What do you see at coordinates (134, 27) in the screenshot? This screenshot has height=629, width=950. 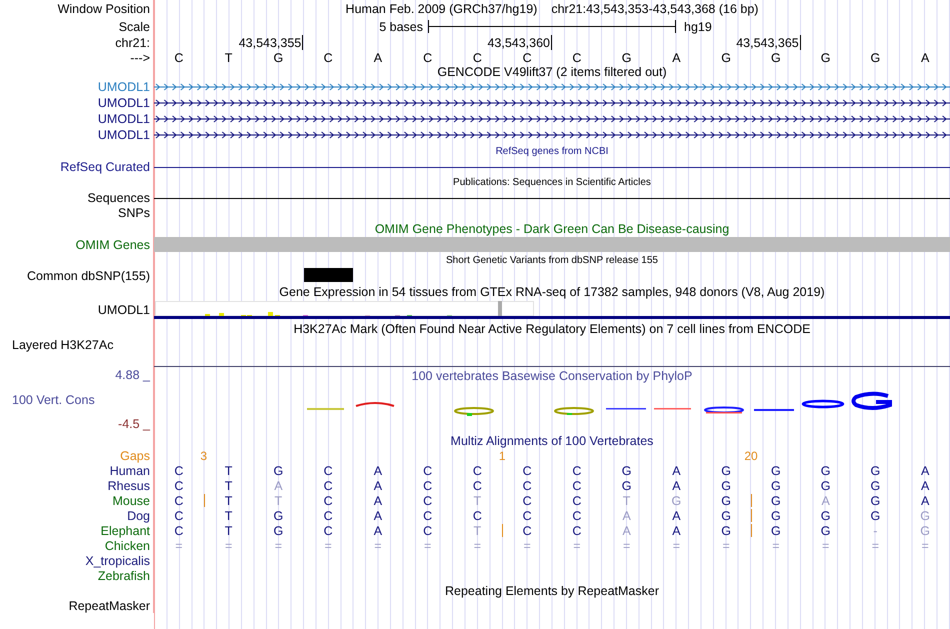 I see `row-label: Scale` at bounding box center [134, 27].